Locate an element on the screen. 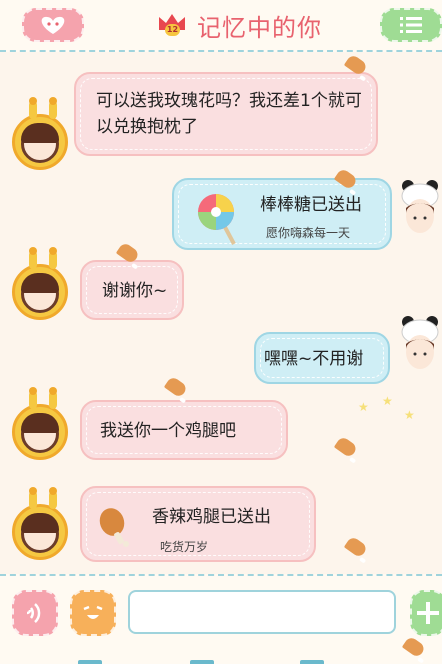 The width and height of the screenshot is (442, 664). emoji-face-icon is located at coordinates (93, 612).